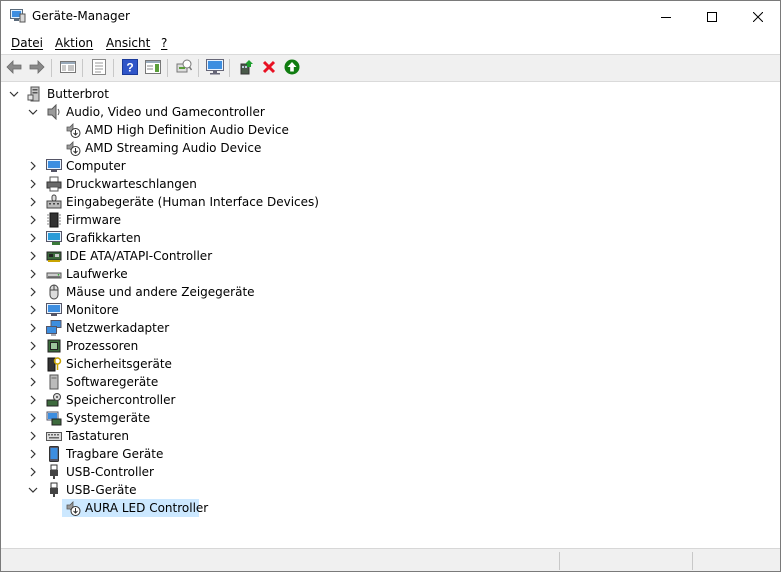 The width and height of the screenshot is (781, 572). I want to click on menu-help: ?, so click(164, 43).